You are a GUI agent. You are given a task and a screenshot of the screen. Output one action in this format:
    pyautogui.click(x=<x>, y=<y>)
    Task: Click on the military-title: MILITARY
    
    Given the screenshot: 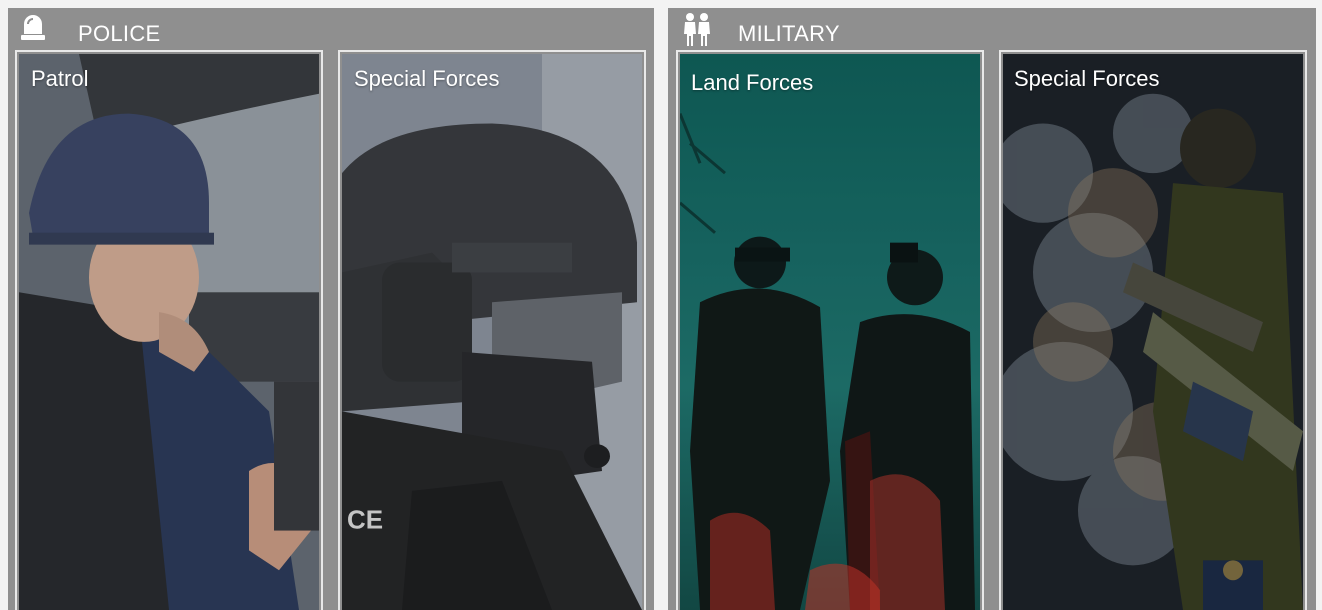 What is the action you would take?
    pyautogui.click(x=789, y=33)
    